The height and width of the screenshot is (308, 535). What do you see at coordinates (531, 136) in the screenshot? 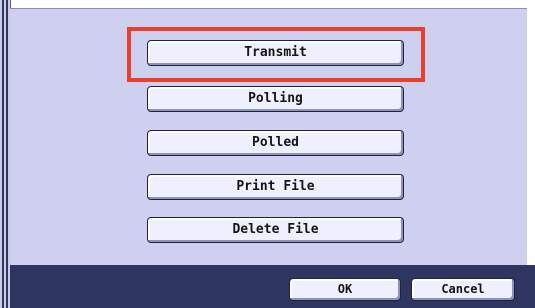
I see `right-edge` at bounding box center [531, 136].